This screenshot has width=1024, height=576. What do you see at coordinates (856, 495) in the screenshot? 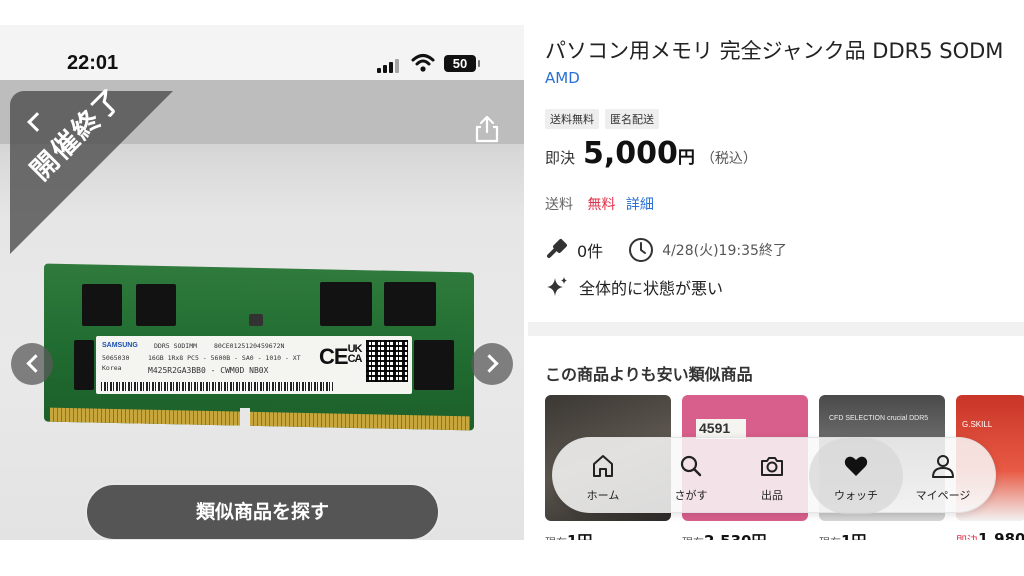
I see `tab-label: ウォッチ` at bounding box center [856, 495].